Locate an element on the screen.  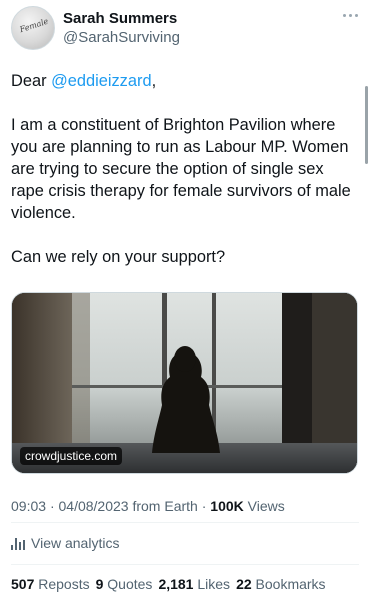
likes-stat: 2,181 Likes is located at coordinates (194, 584).